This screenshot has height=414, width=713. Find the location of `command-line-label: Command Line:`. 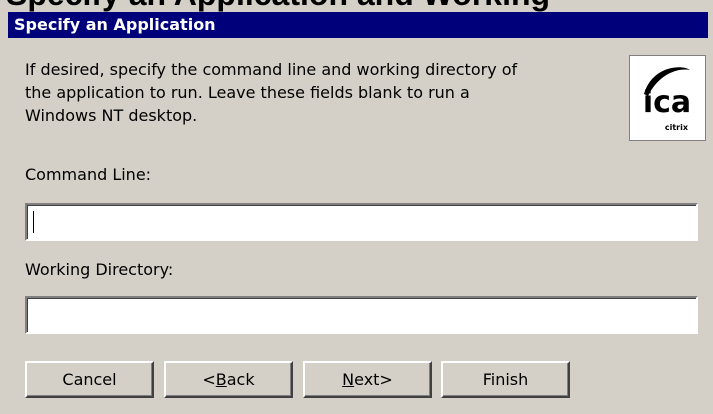

command-line-label: Command Line: is located at coordinates (88, 174).